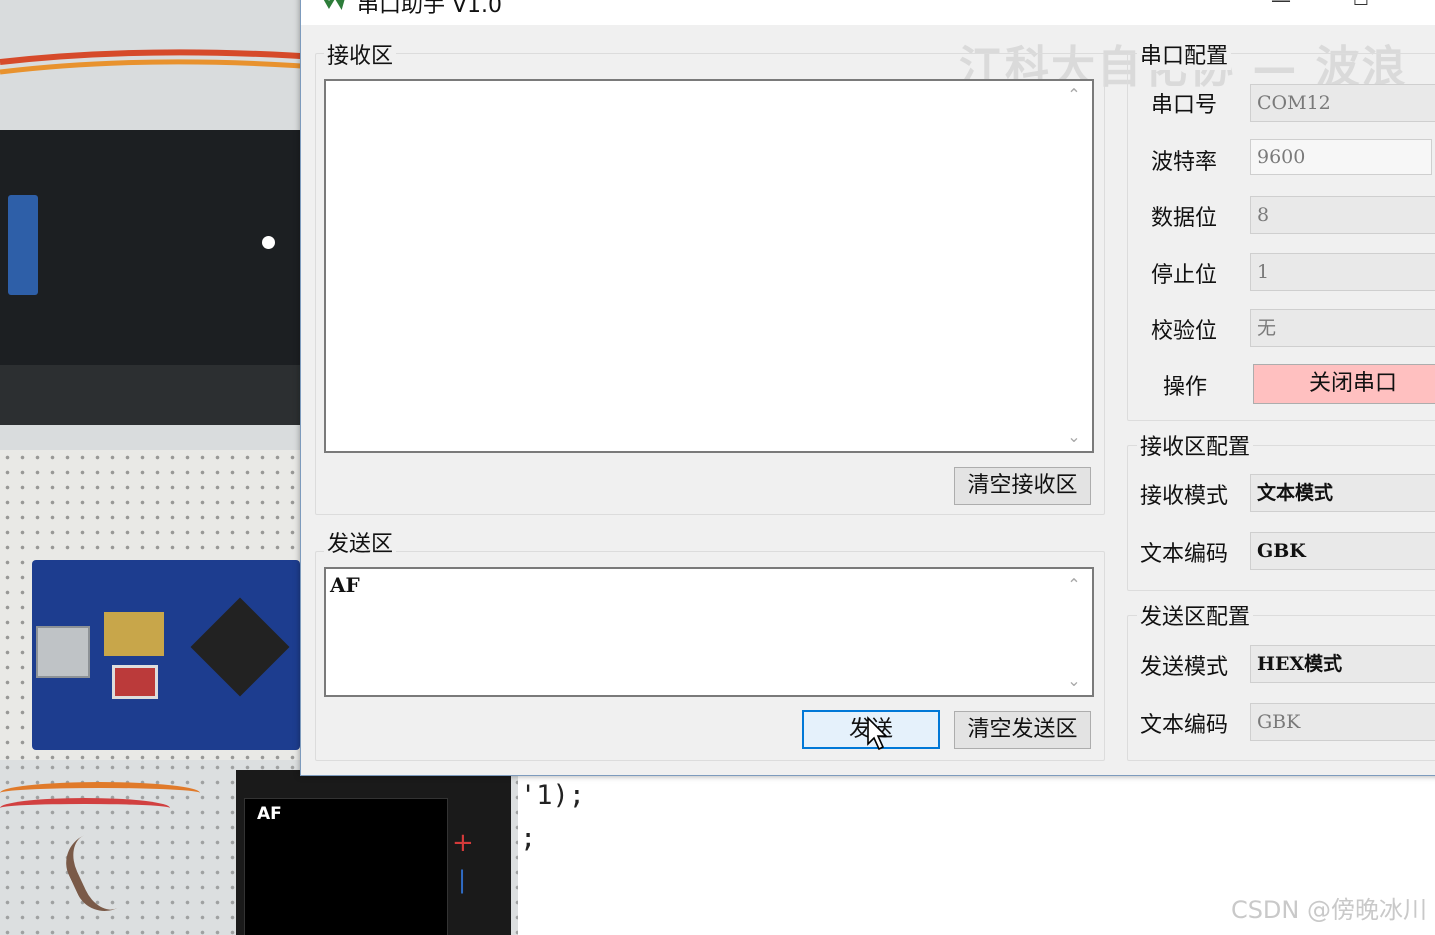  Describe the element at coordinates (1184, 218) in the screenshot. I see `databits-label: 数据位` at that location.